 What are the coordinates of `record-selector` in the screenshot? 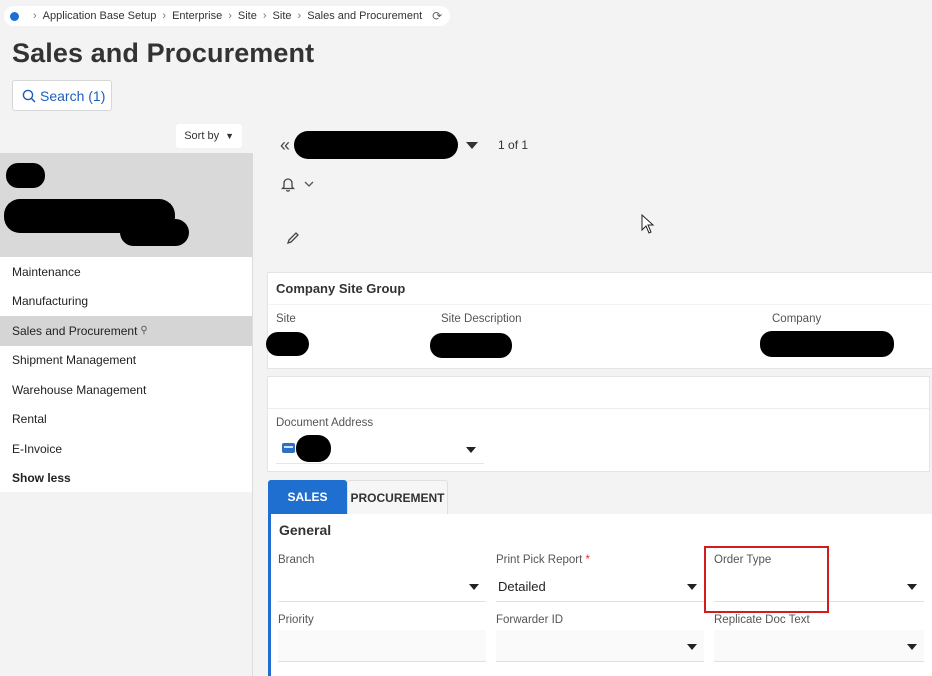 It's located at (376, 145).